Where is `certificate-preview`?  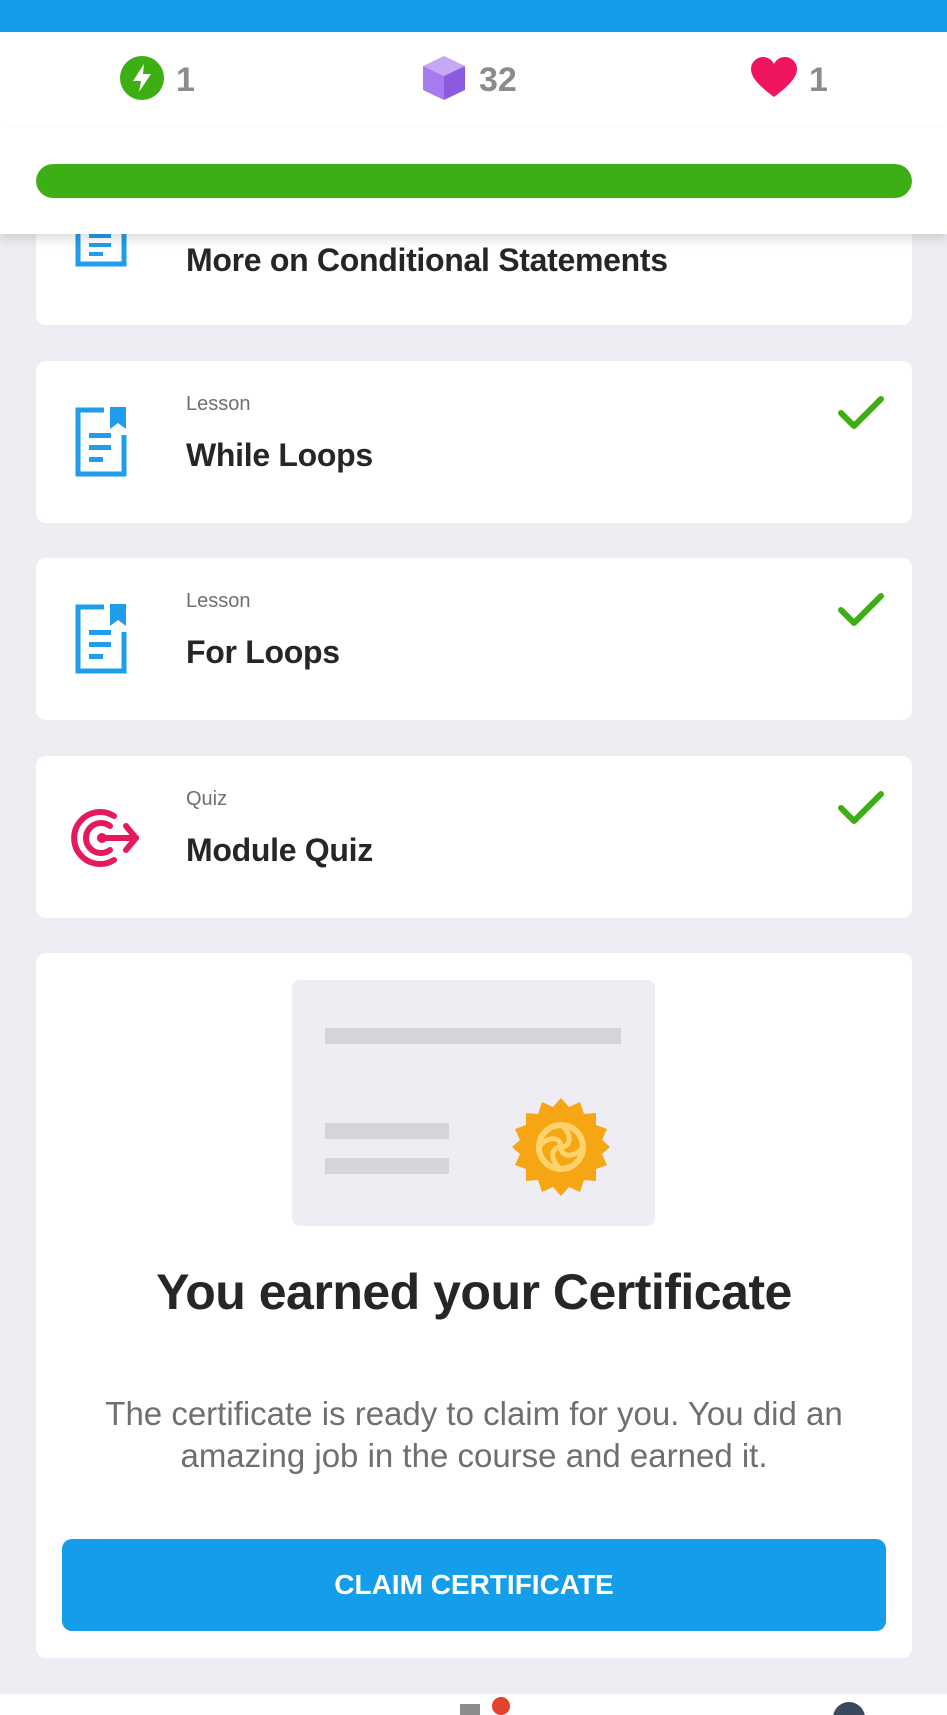
certificate-preview is located at coordinates (473, 1103).